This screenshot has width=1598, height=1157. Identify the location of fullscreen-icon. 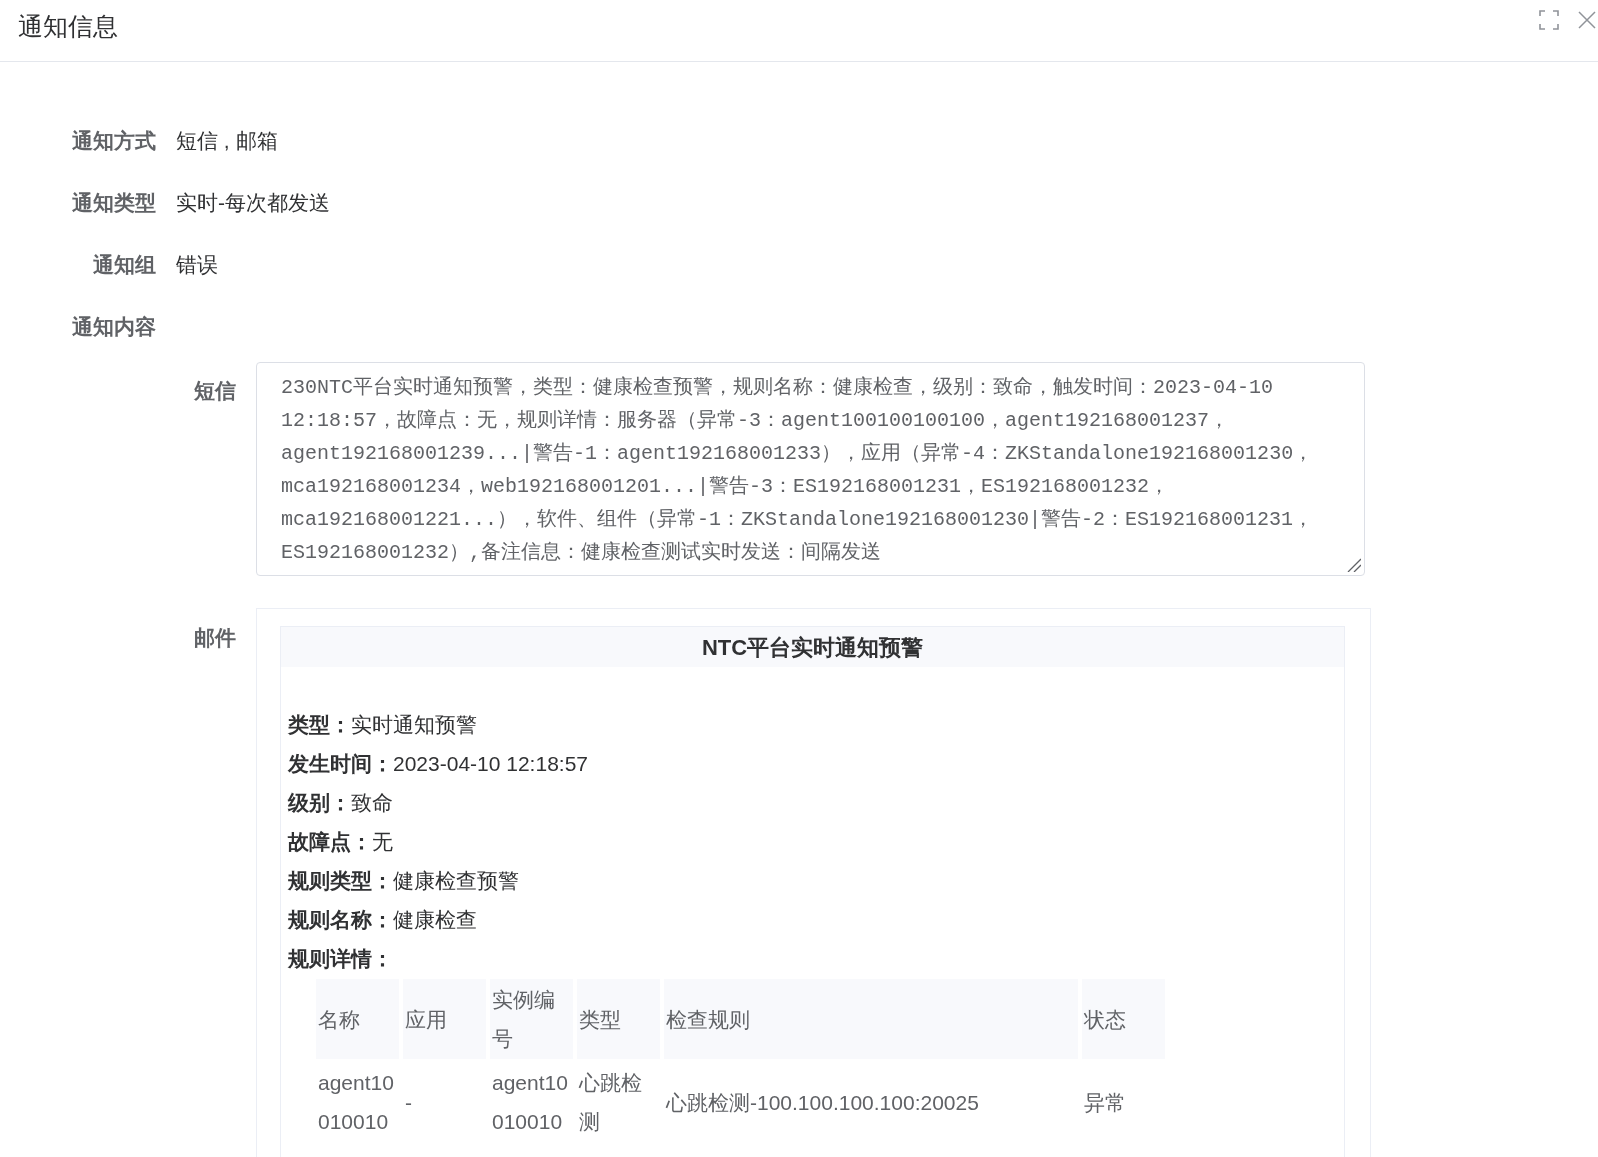
(1549, 20).